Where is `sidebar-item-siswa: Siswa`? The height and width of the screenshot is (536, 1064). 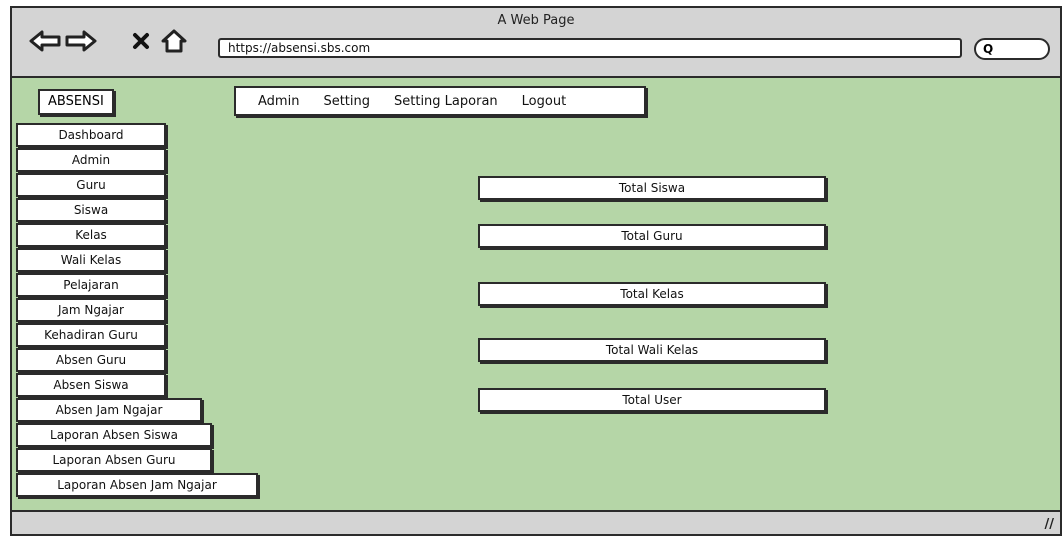
sidebar-item-siswa: Siswa is located at coordinates (91, 210).